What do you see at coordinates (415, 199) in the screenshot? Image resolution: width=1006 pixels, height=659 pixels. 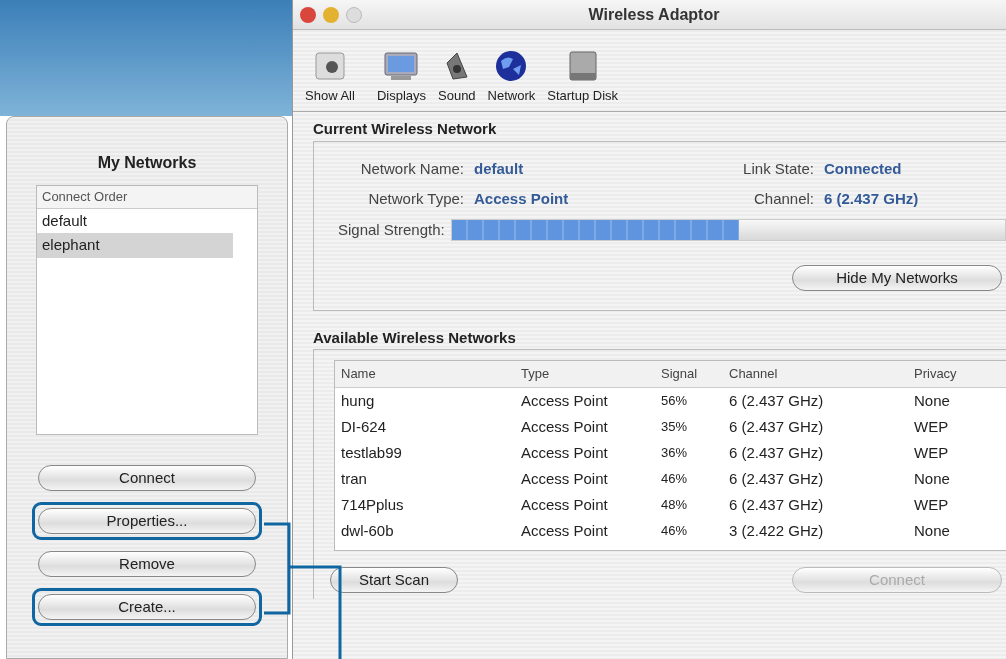 I see `field-label: Network Type:` at bounding box center [415, 199].